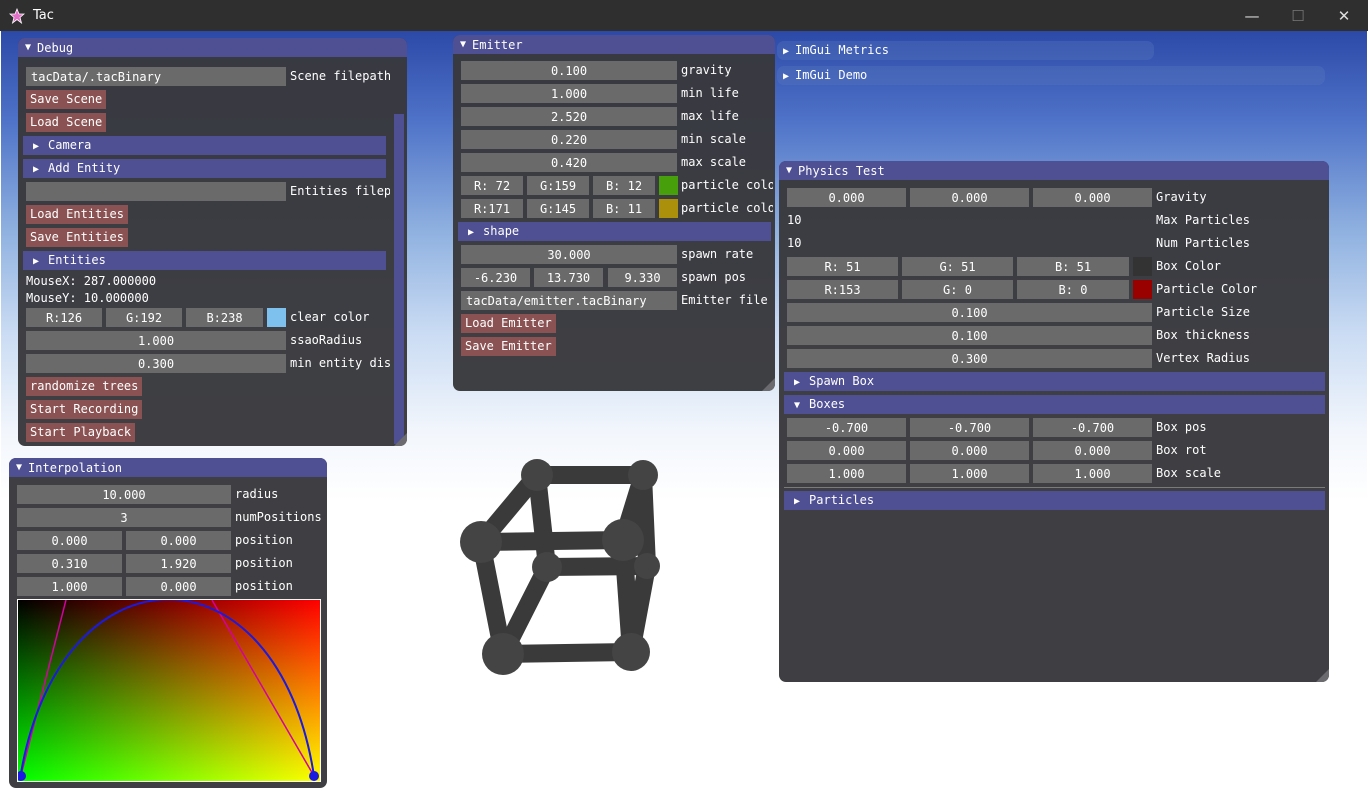 This screenshot has width=1368, height=800. Describe the element at coordinates (846, 473) in the screenshot. I see `box-scale-x: 1.000` at that location.